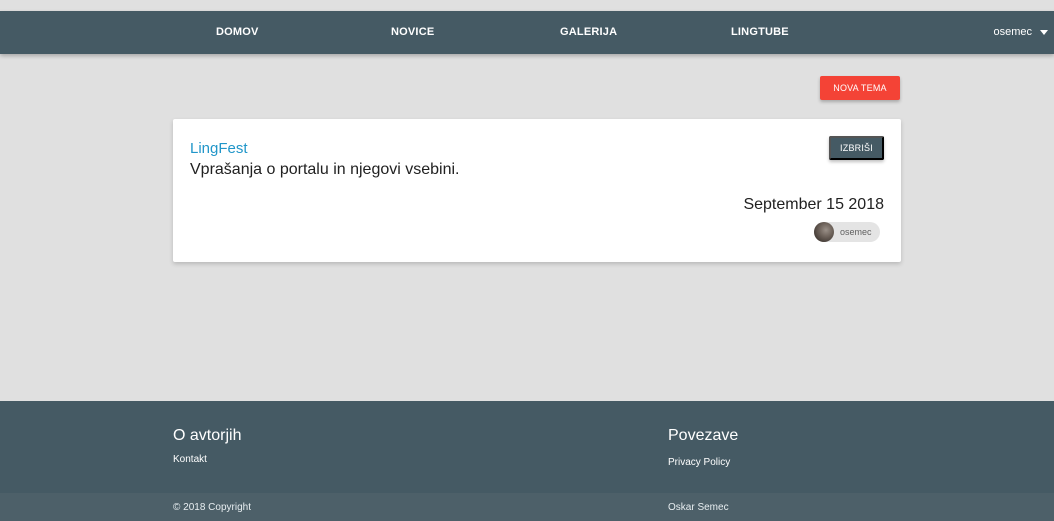 The image size is (1054, 521). Describe the element at coordinates (527, 507) in the screenshot. I see `footer-bottom-bar: © 2018 Copyright Oskar Semec` at that location.